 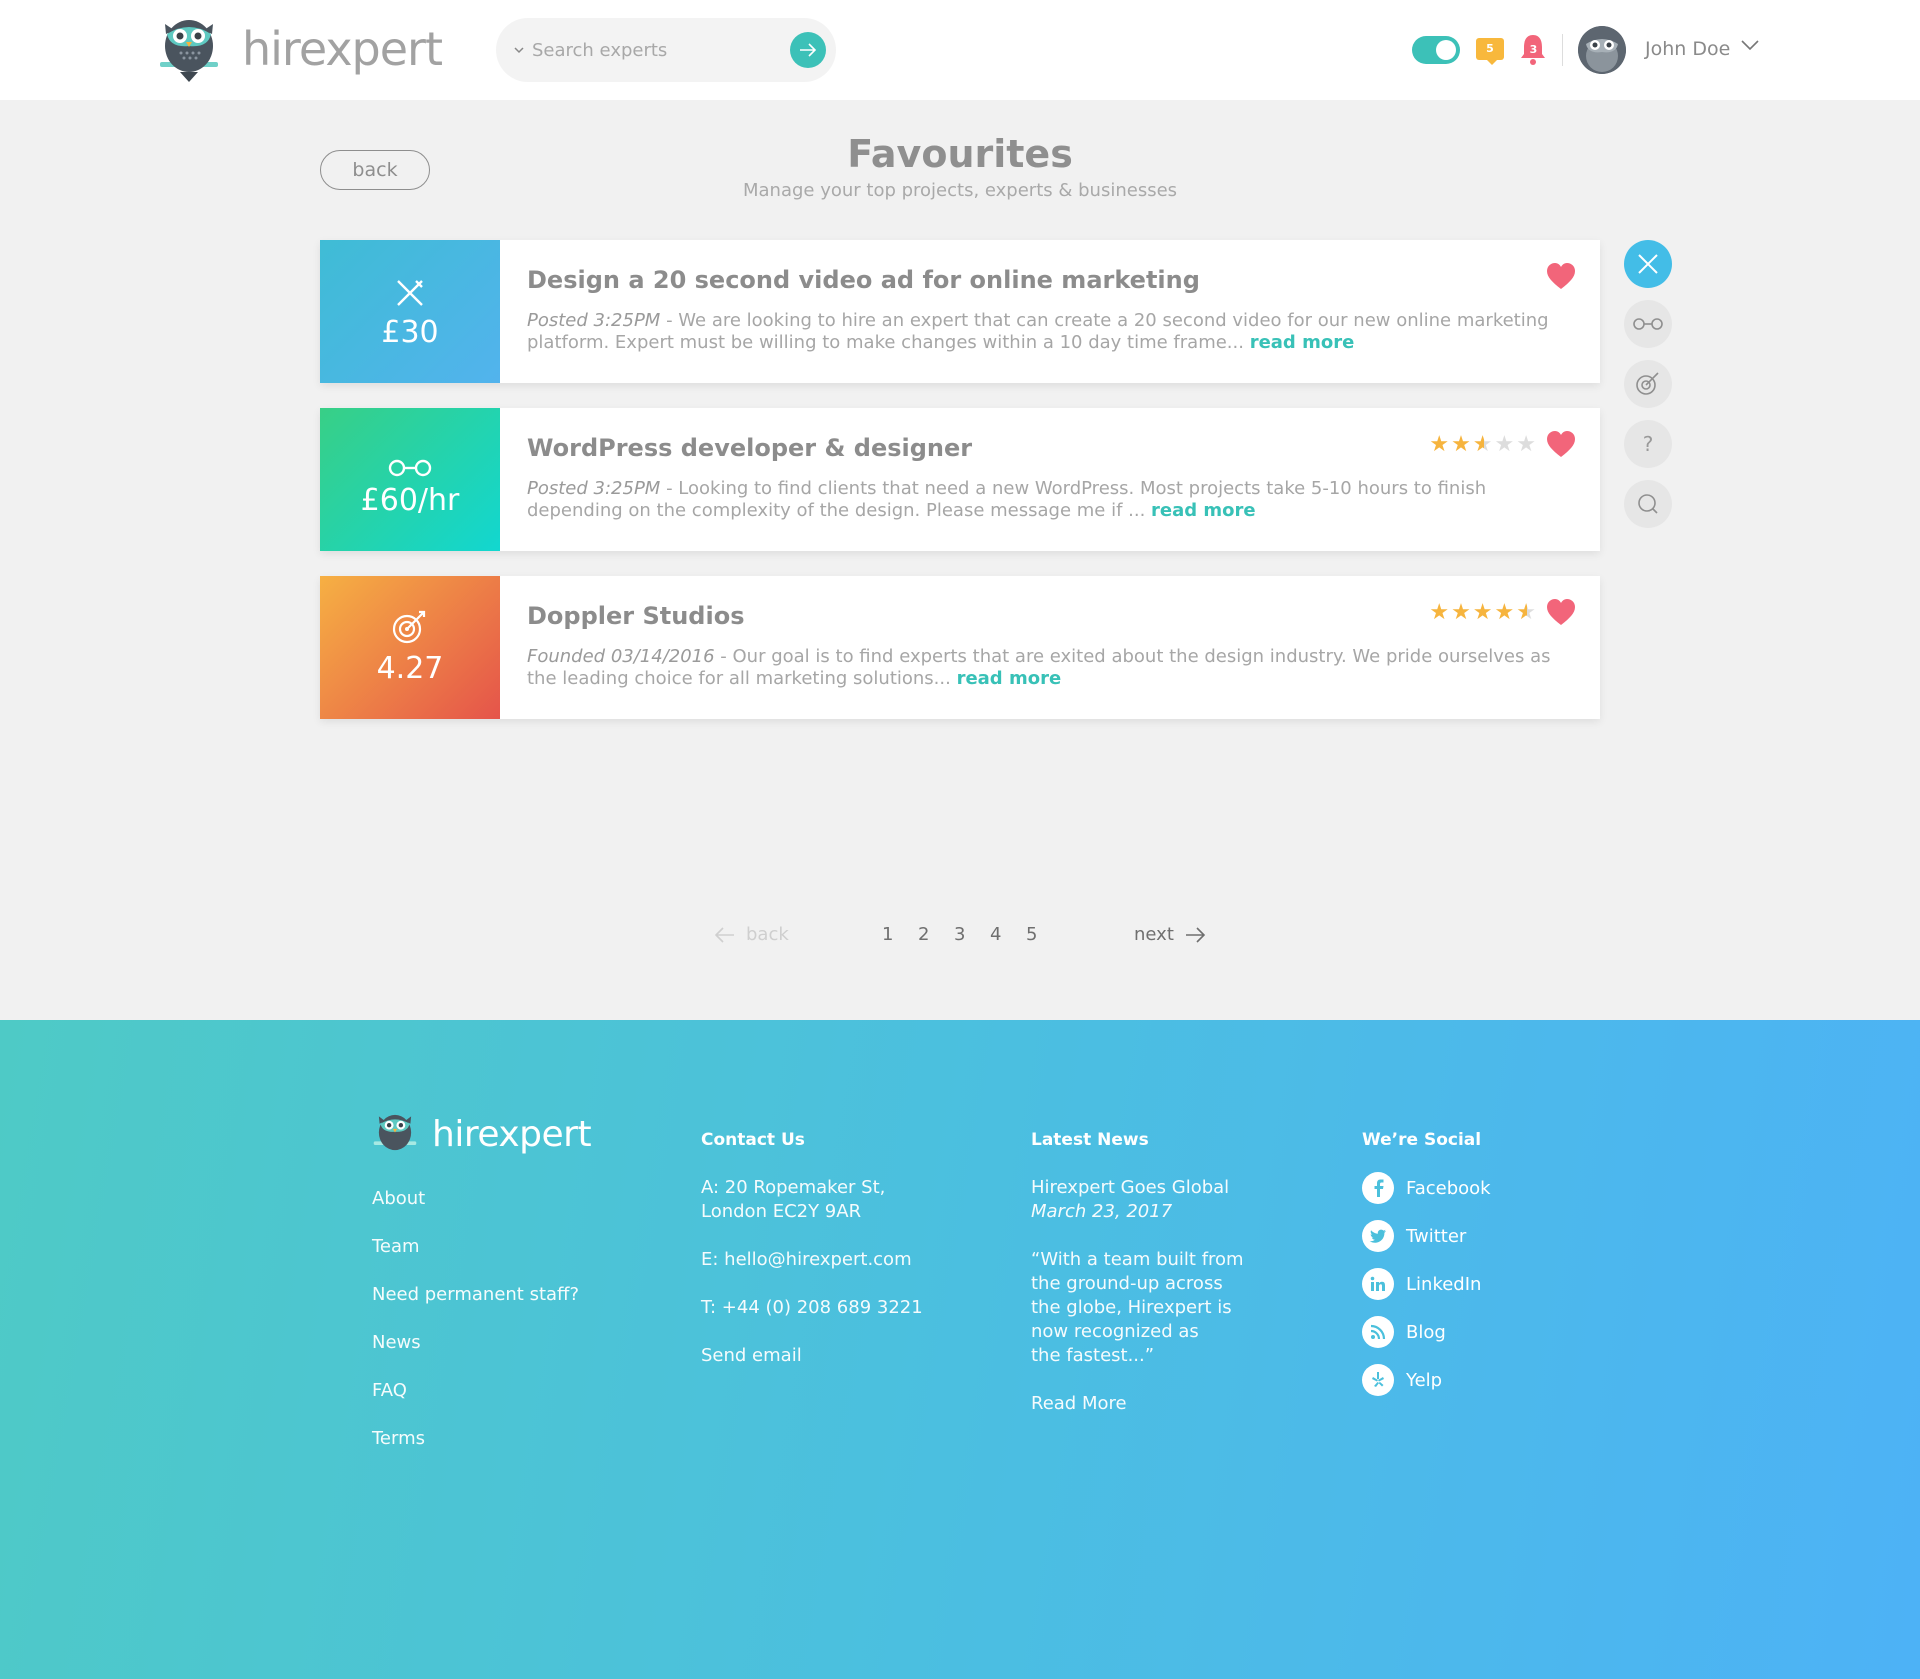 What do you see at coordinates (398, 1438) in the screenshot?
I see `footer-link-terms: Terms` at bounding box center [398, 1438].